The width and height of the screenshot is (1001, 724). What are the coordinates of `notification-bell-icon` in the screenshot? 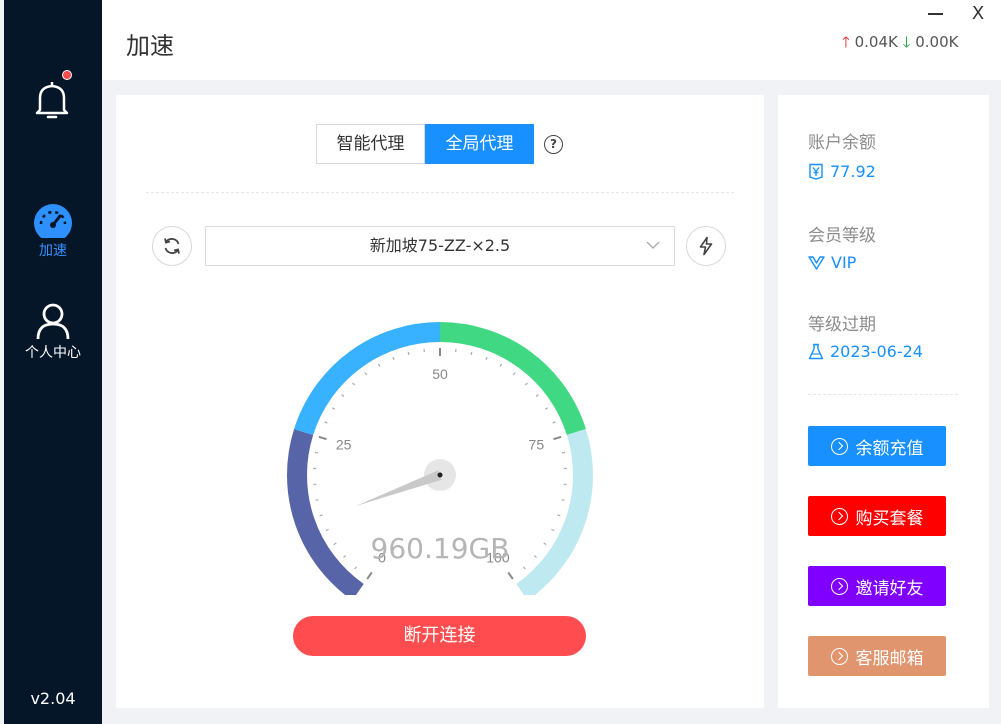 It's located at (53, 95).